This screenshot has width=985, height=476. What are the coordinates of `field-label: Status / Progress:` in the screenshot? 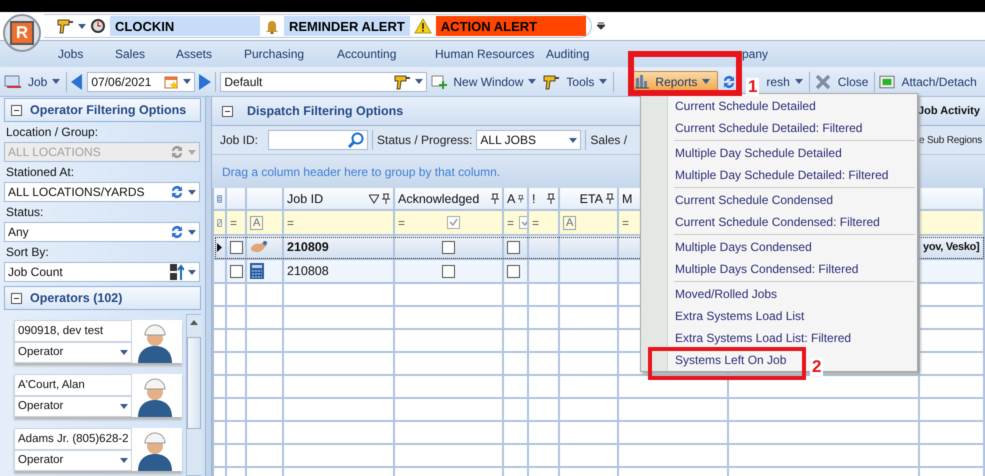 It's located at (424, 140).